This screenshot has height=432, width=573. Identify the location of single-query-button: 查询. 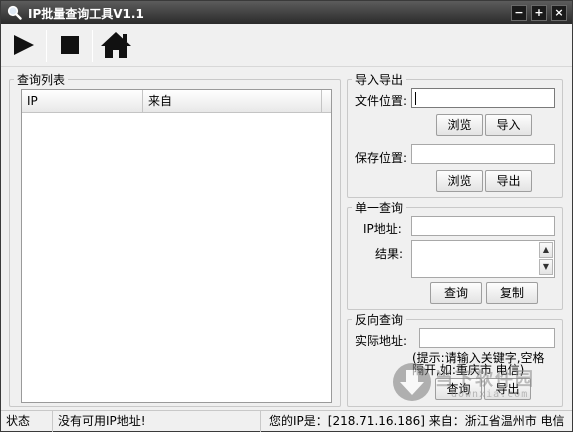
(456, 293).